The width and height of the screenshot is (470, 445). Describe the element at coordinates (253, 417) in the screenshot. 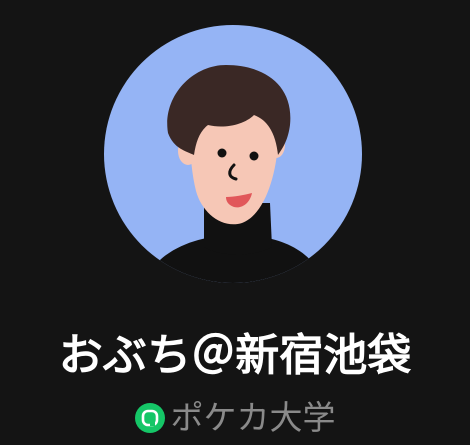

I see `community-name: ポケカ大学` at that location.